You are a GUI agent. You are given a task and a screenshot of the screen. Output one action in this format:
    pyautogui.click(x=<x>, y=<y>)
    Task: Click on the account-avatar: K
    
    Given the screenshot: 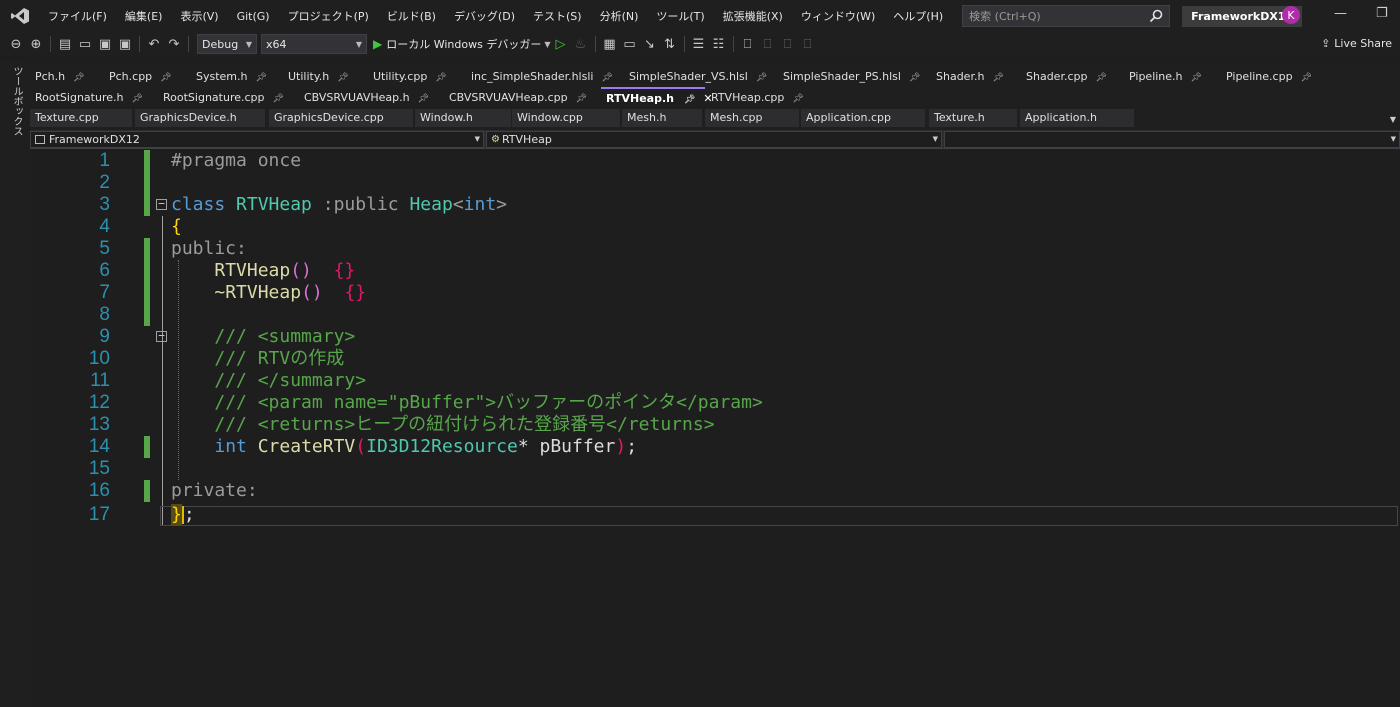 What is the action you would take?
    pyautogui.click(x=1291, y=15)
    